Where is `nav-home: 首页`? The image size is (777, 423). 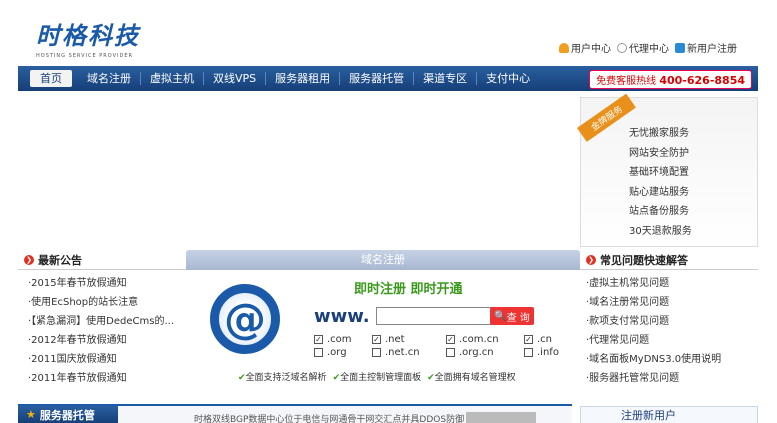
nav-home: 首页 is located at coordinates (51, 78).